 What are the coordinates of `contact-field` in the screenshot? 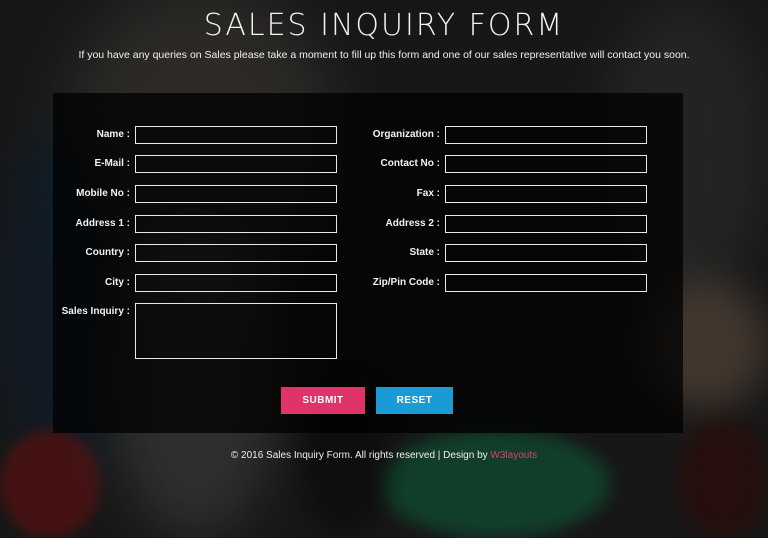 It's located at (546, 164).